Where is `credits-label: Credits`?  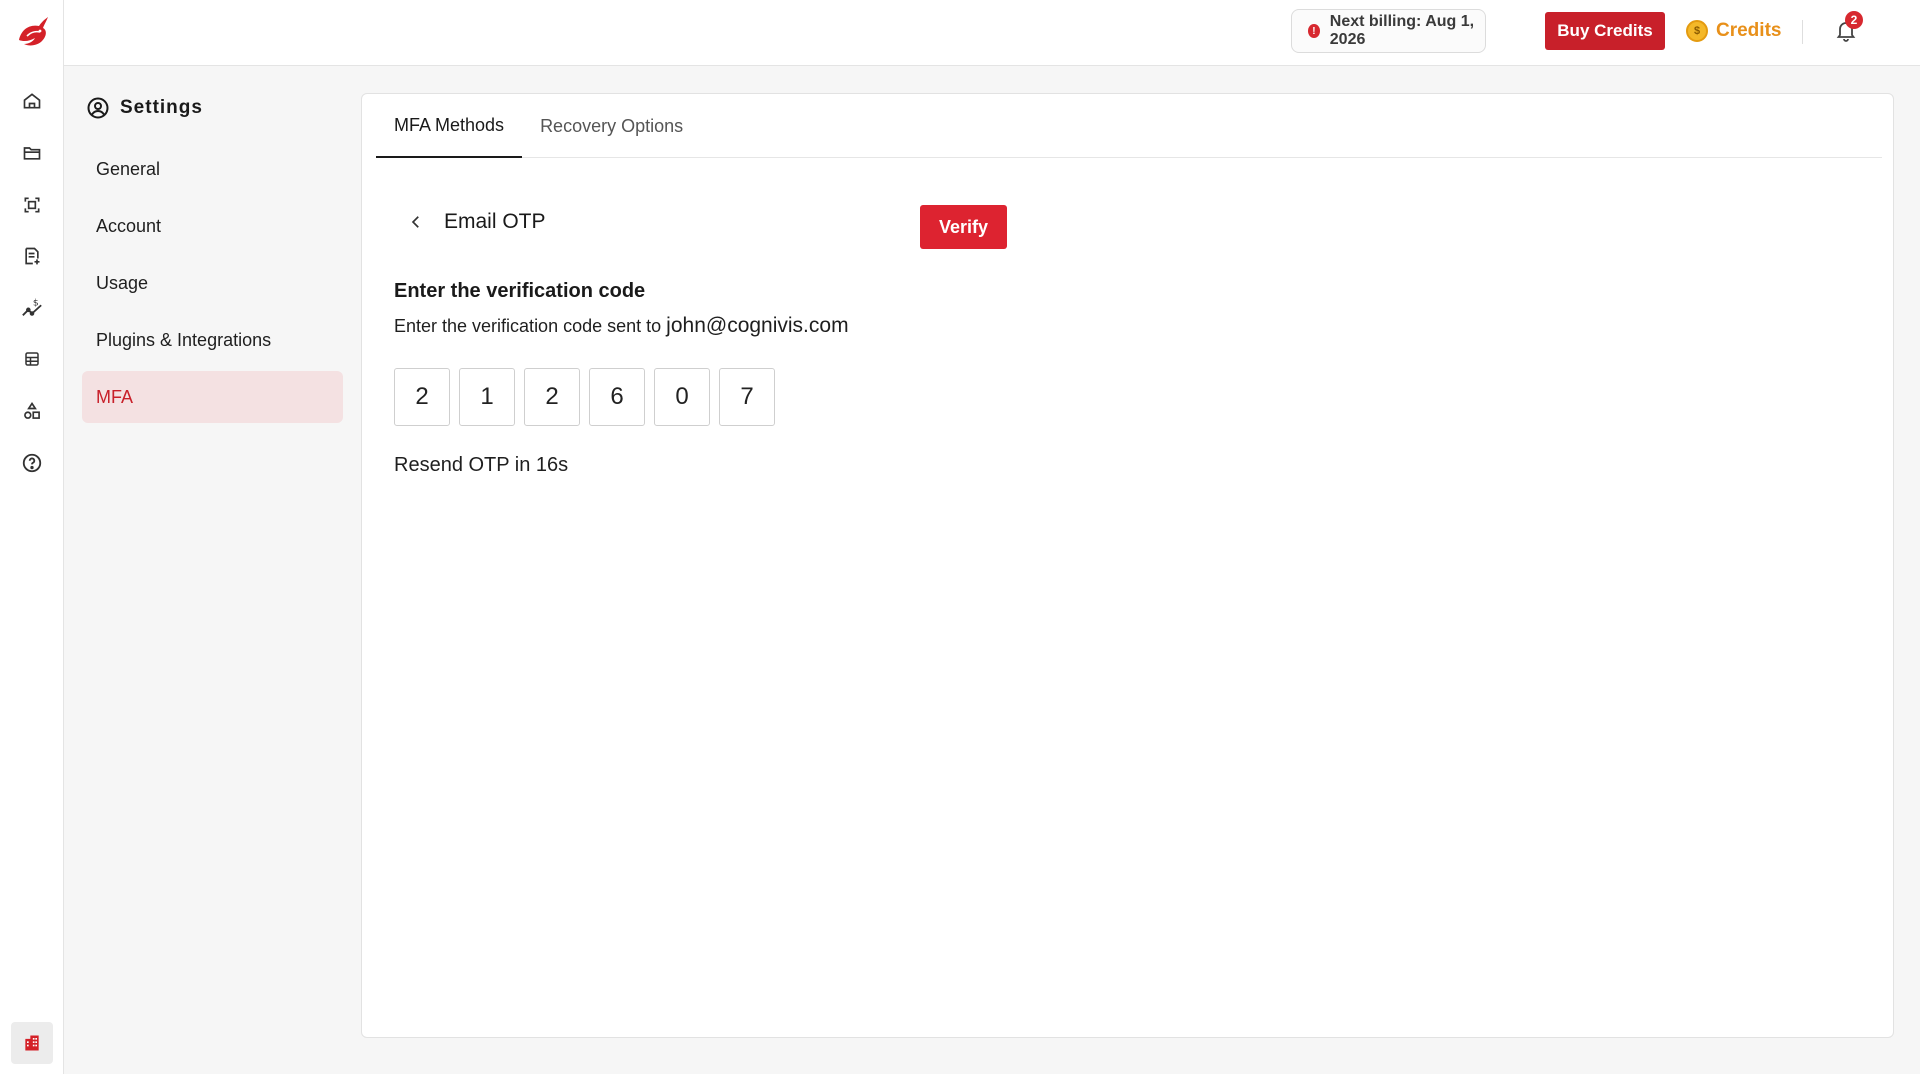
credits-label: Credits is located at coordinates (1749, 30).